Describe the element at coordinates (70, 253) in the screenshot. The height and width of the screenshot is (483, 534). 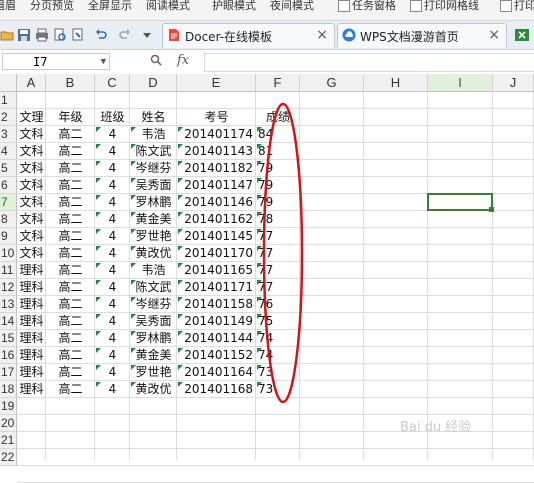
I see `cell-b10: 高二` at that location.